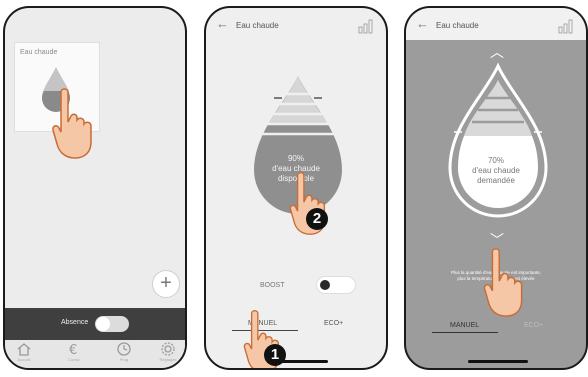 This screenshot has height=377, width=588. What do you see at coordinates (166, 284) in the screenshot?
I see `add-button: +` at bounding box center [166, 284].